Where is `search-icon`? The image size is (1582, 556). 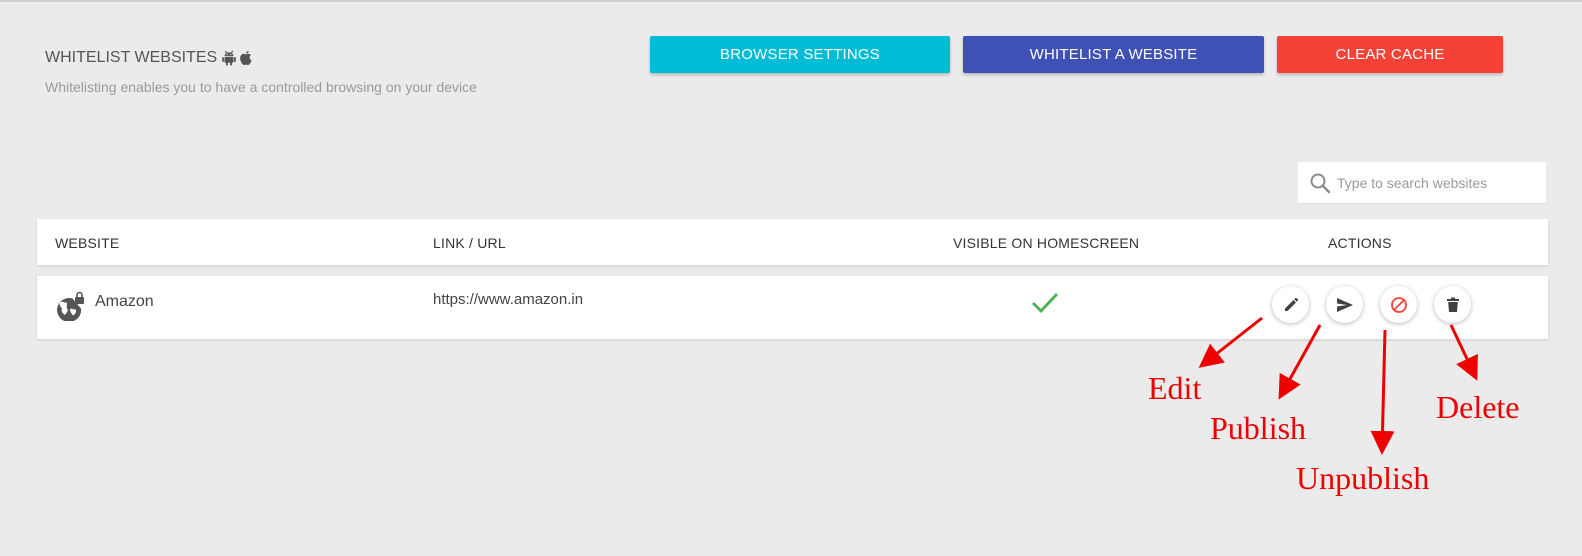 search-icon is located at coordinates (1320, 183).